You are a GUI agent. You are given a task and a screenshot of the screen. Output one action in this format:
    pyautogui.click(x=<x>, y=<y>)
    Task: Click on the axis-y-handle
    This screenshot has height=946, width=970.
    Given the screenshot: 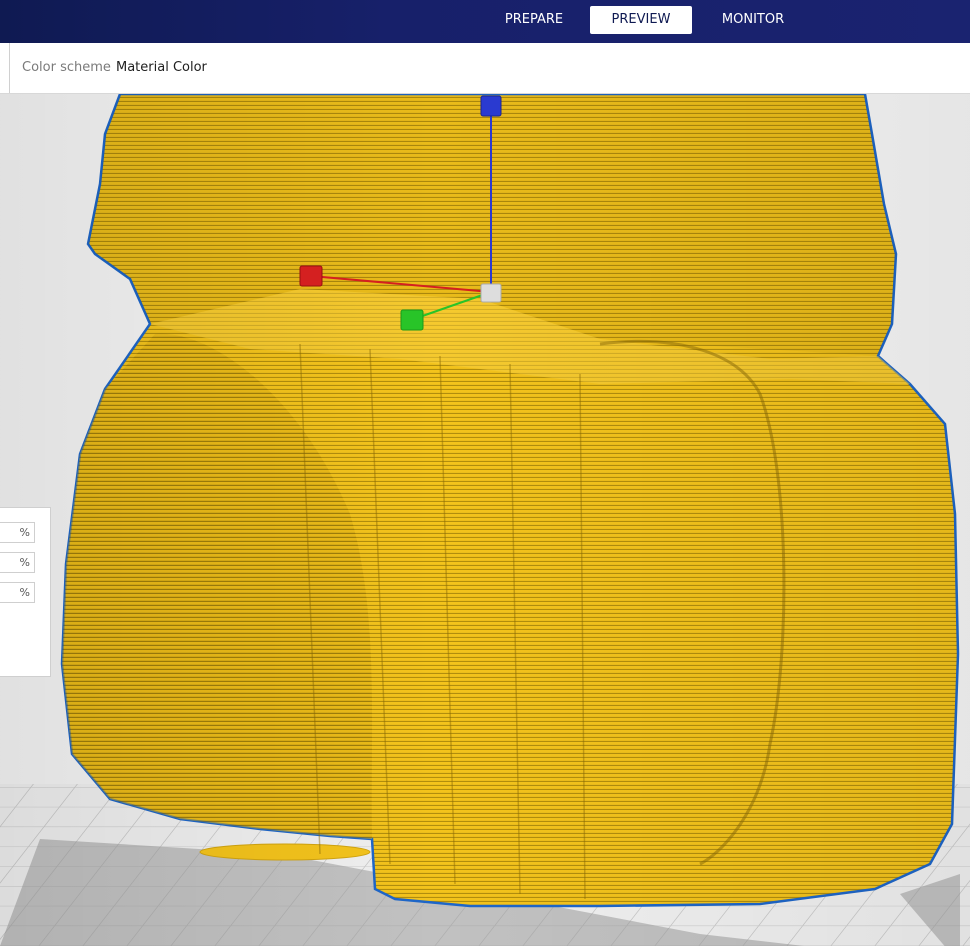 What is the action you would take?
    pyautogui.click(x=491, y=106)
    